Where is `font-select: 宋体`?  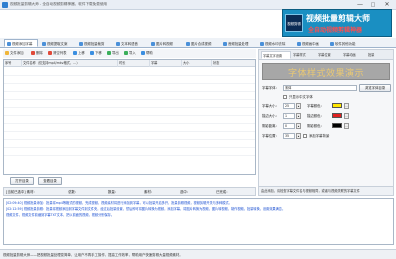 font-select: 宋体 is located at coordinates (320, 88).